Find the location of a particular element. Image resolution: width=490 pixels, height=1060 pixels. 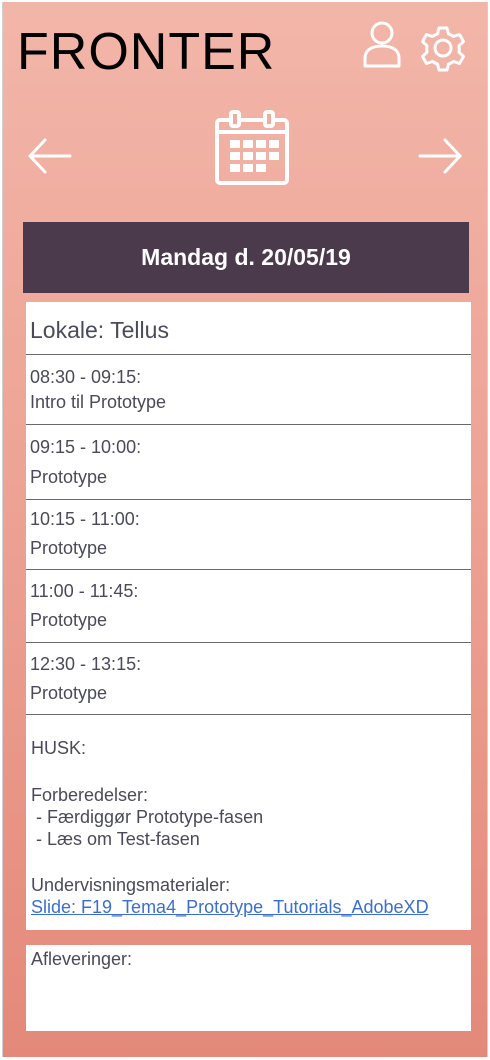

date-label: Mandag d. 20/05/19 is located at coordinates (246, 257).